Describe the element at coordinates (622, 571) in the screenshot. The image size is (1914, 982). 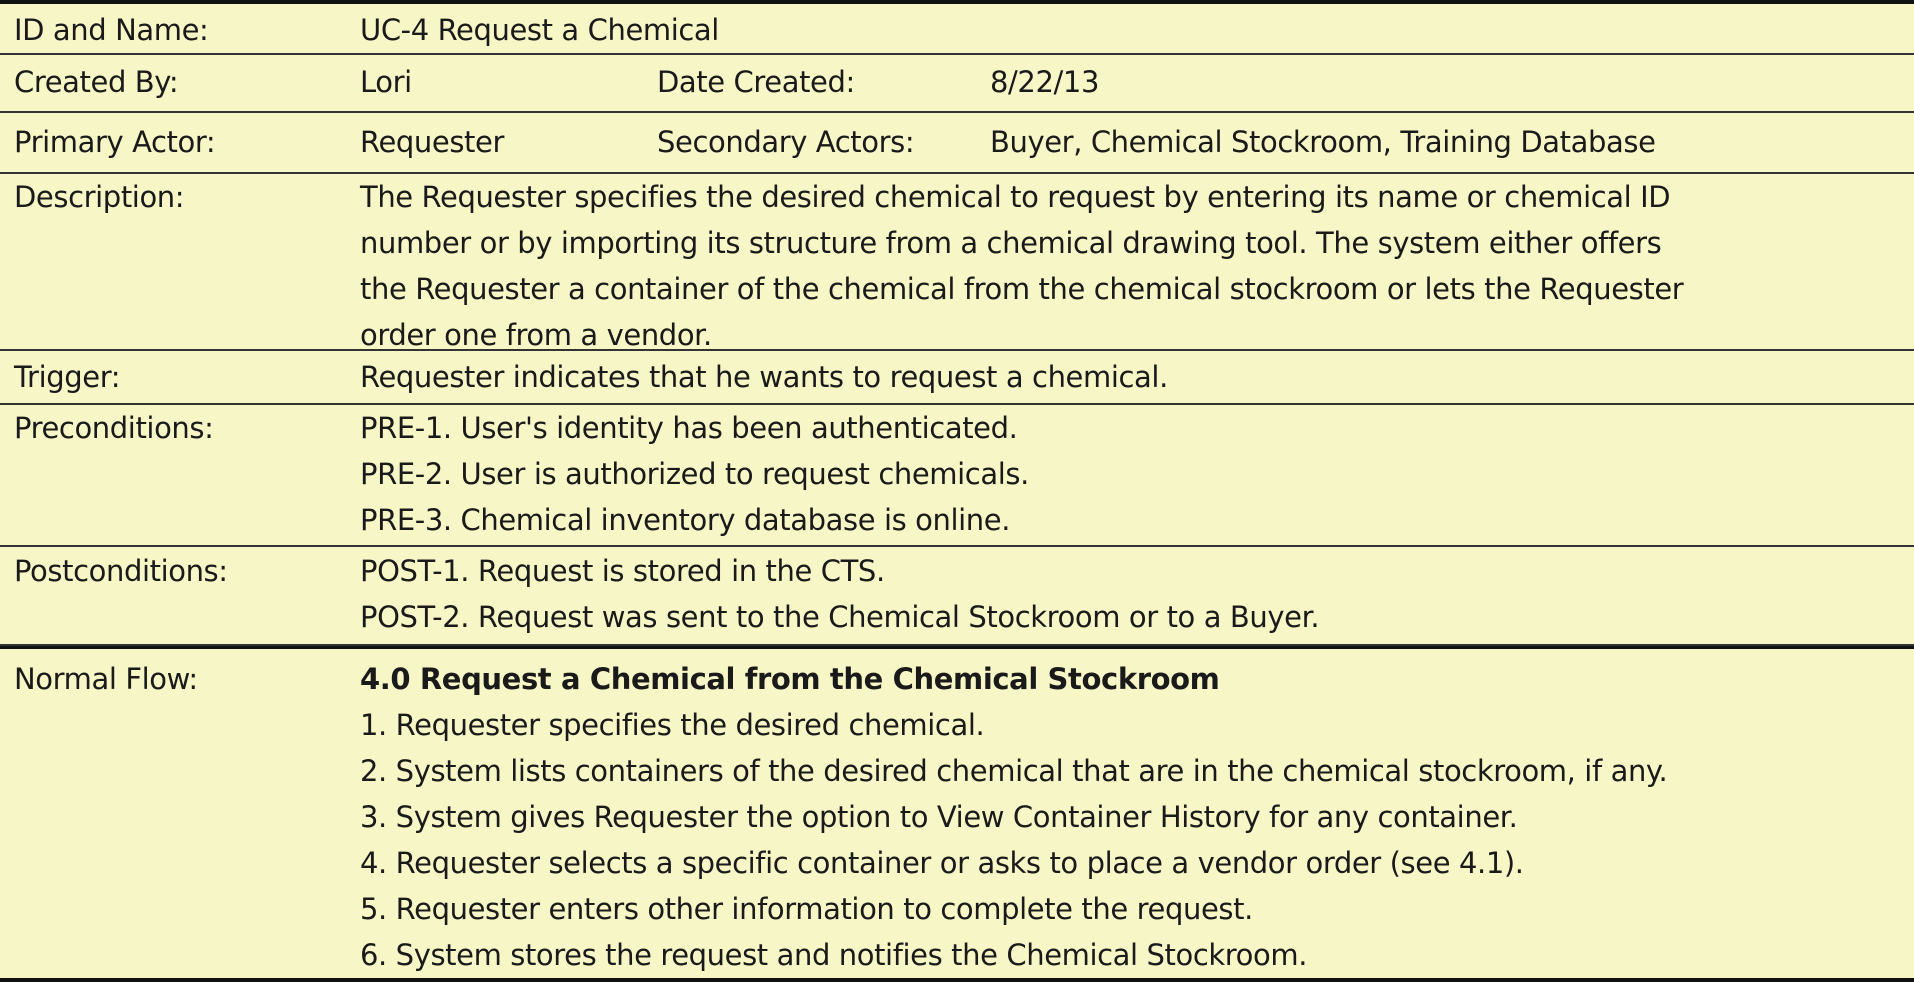
I see `postcondition-item: POST-1. Request is stored in the CTS.` at that location.